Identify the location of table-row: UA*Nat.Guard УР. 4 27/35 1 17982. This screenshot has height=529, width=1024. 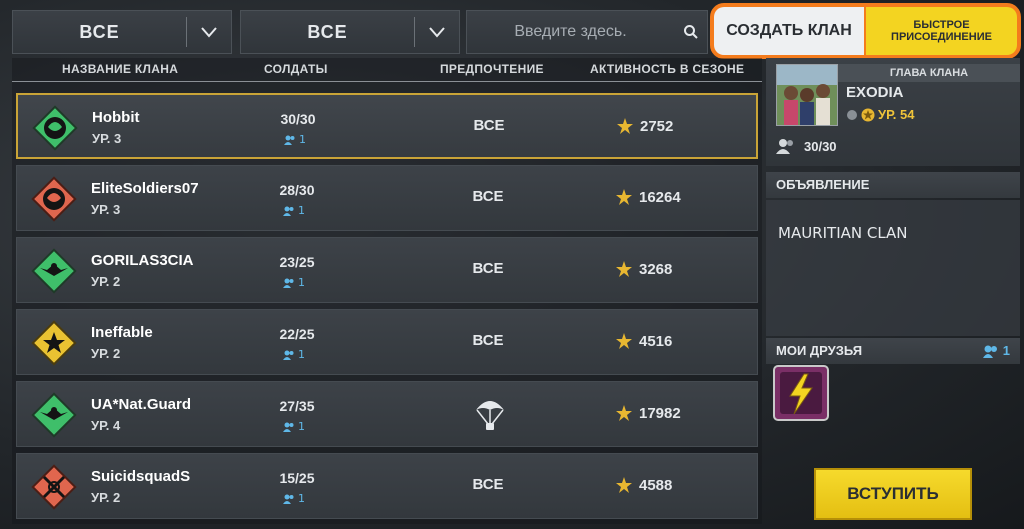
(387, 414).